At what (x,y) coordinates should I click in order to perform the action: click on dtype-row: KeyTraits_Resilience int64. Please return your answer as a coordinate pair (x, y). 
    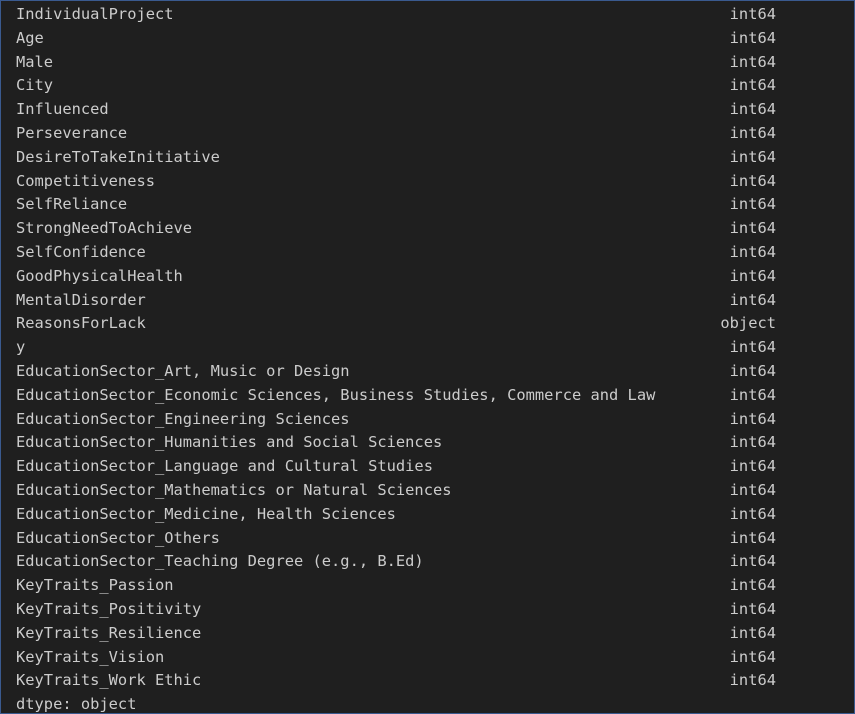
    Looking at the image, I should click on (426, 634).